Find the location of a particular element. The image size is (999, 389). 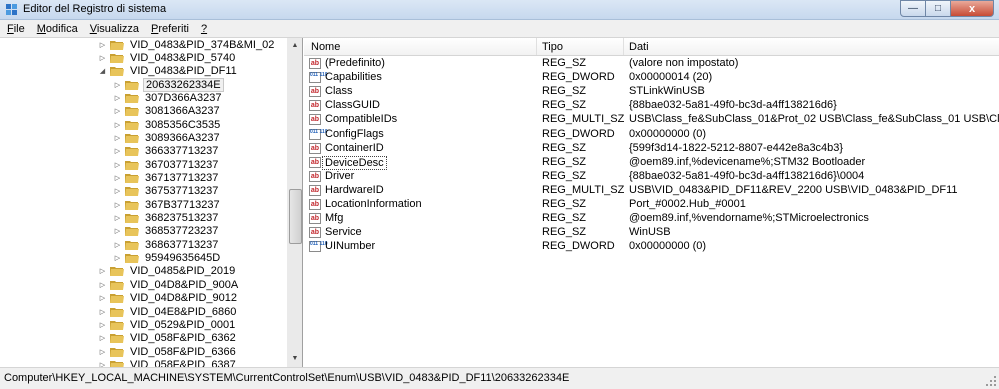

tree-node: ▷ 3081366A3237 is located at coordinates (167, 111).